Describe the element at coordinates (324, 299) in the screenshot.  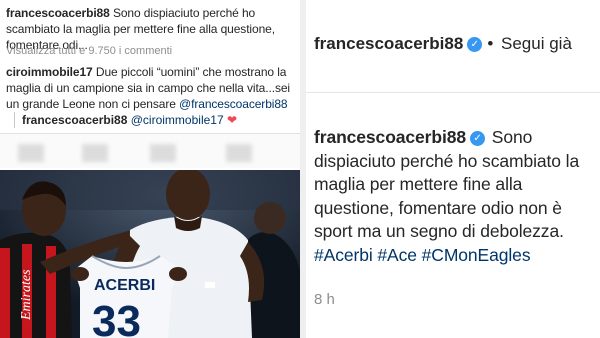
I see `post-timestamp: 8 h` at that location.